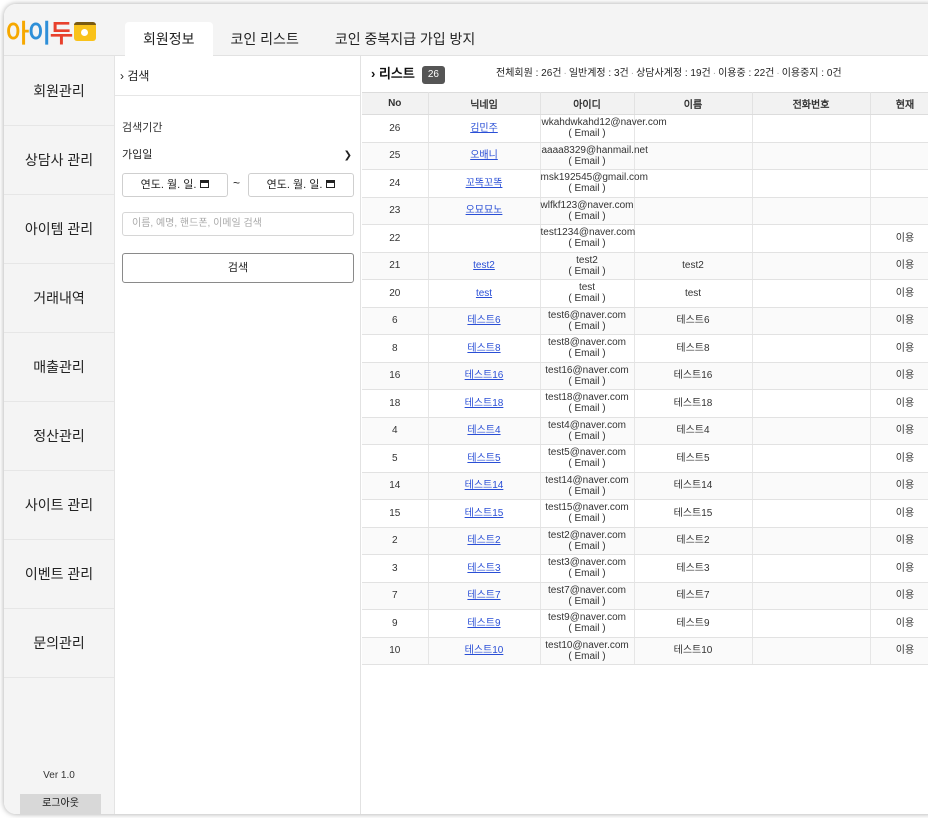 This screenshot has width=928, height=818. Describe the element at coordinates (645, 128) in the screenshot. I see `table-row: 26 김민주 wkahdwkahd12@naver.com( Email )` at that location.